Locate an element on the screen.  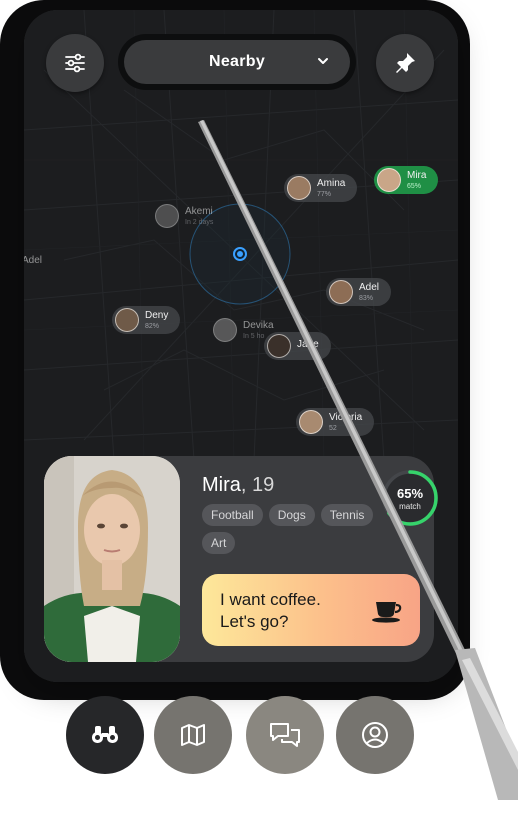
pin-info: 52 is located at coordinates (333, 428).